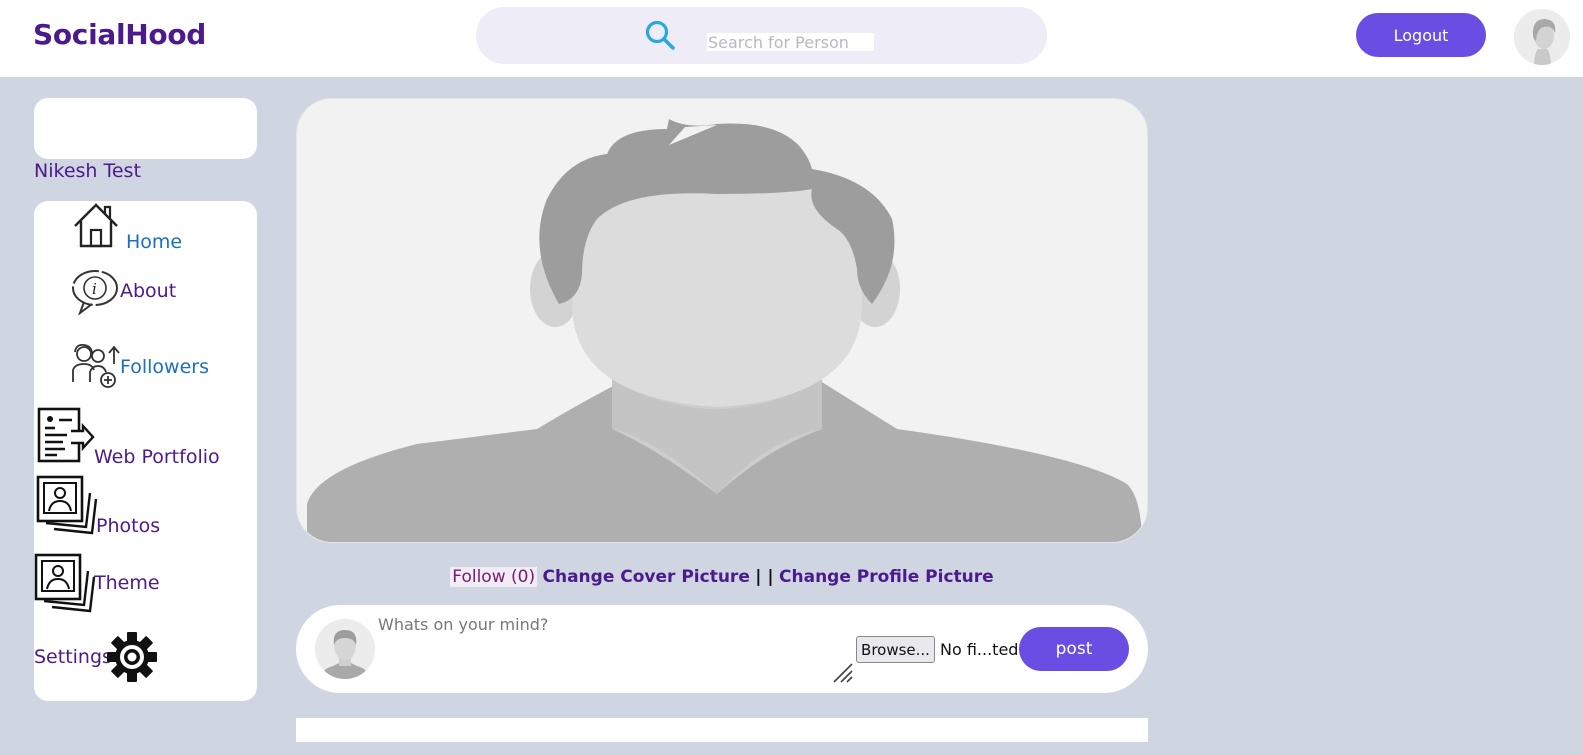  I want to click on gear-icon, so click(132, 657).